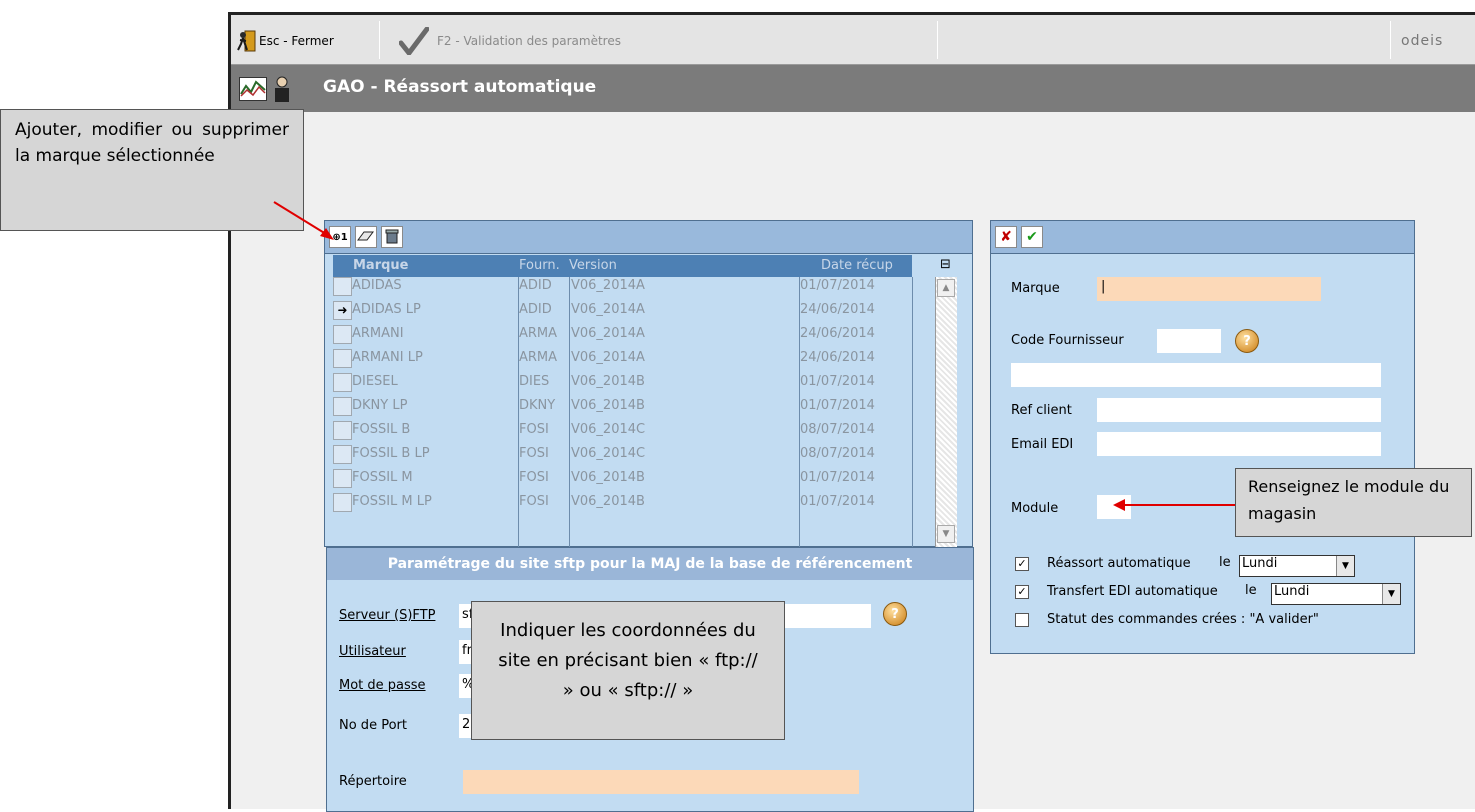 This screenshot has width=1475, height=812. What do you see at coordinates (282, 89) in the screenshot?
I see `person-icon` at bounding box center [282, 89].